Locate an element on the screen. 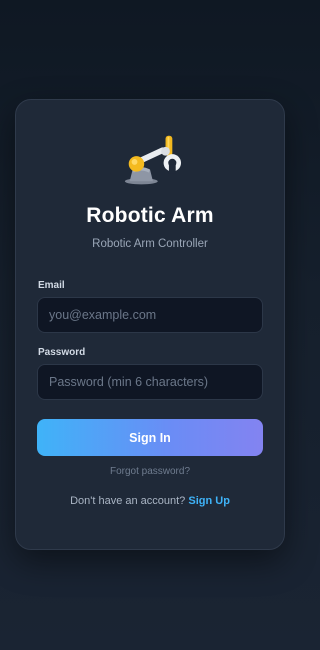 Image resolution: width=320 pixels, height=650 pixels. email-field is located at coordinates (150, 315).